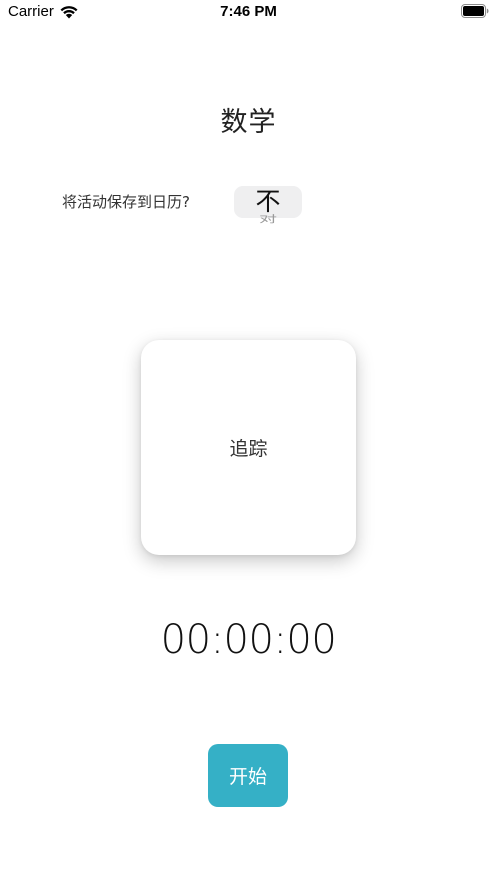 The image size is (497, 883). I want to click on page-title: 数学, so click(248, 122).